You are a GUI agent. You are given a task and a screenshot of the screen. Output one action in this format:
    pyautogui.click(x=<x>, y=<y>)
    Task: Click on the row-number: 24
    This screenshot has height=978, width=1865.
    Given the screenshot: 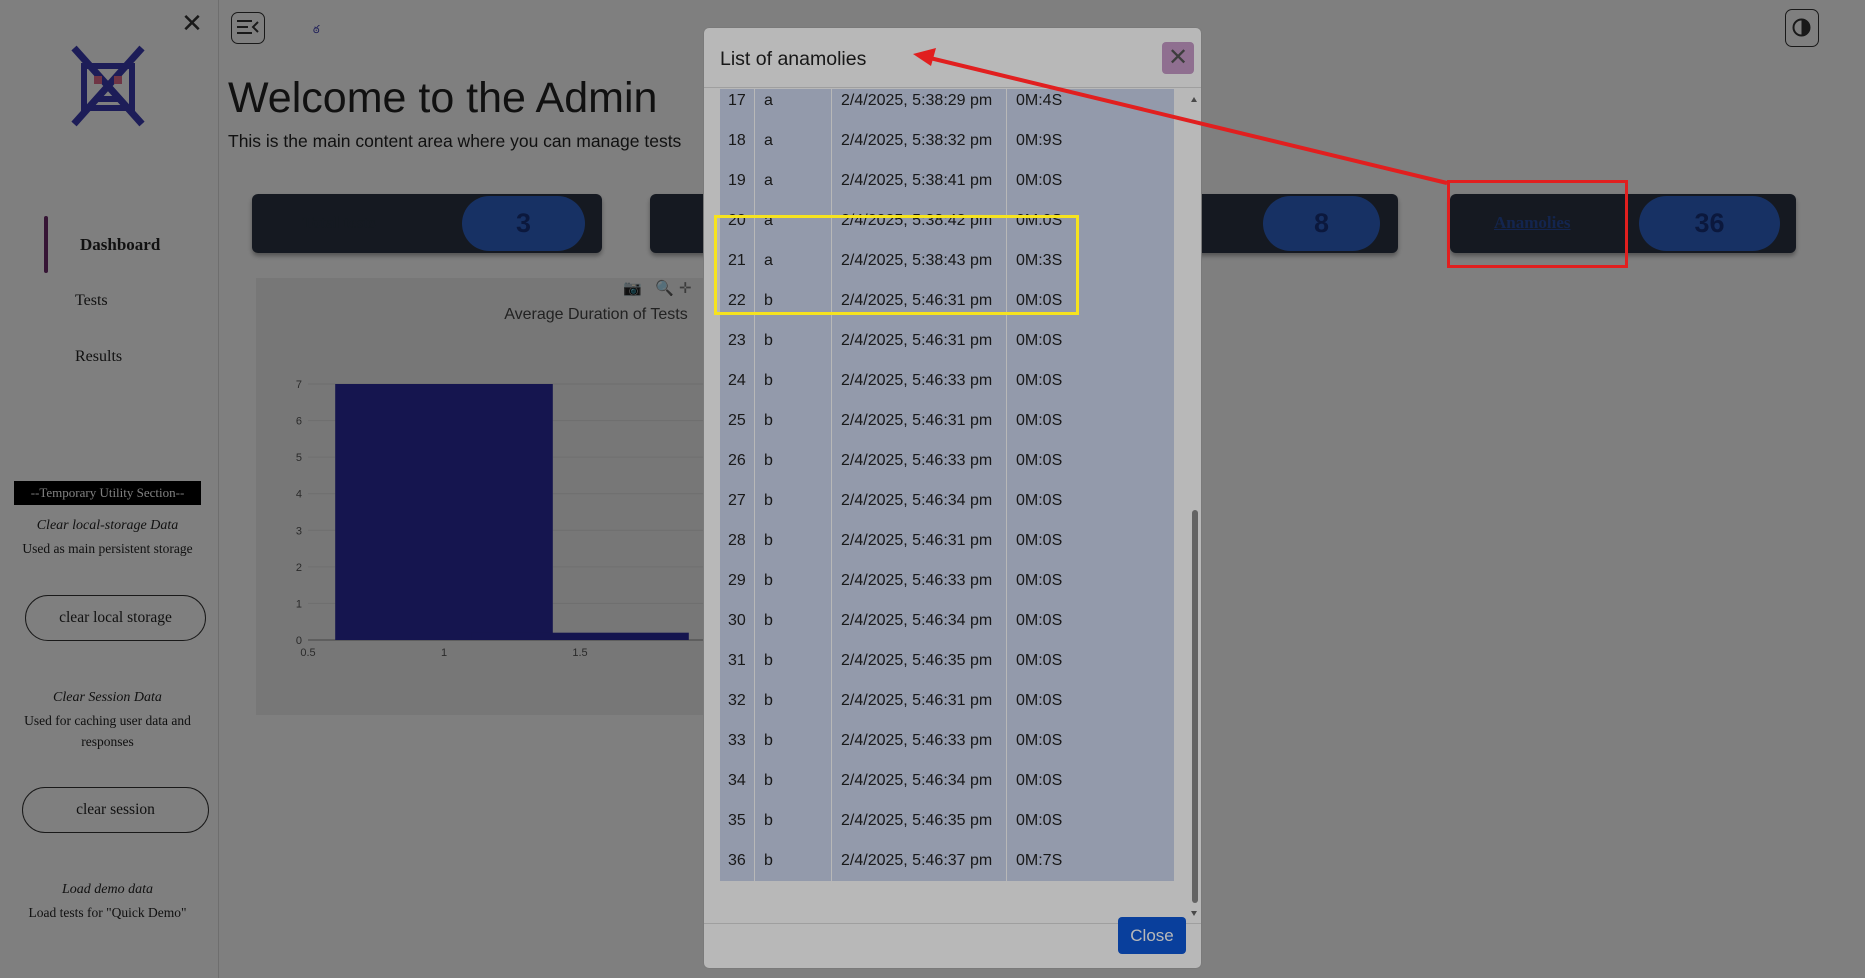 What is the action you would take?
    pyautogui.click(x=737, y=380)
    